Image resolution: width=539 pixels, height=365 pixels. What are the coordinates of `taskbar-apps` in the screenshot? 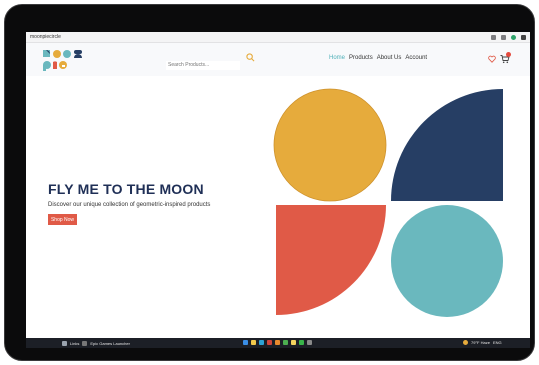 It's located at (277, 342).